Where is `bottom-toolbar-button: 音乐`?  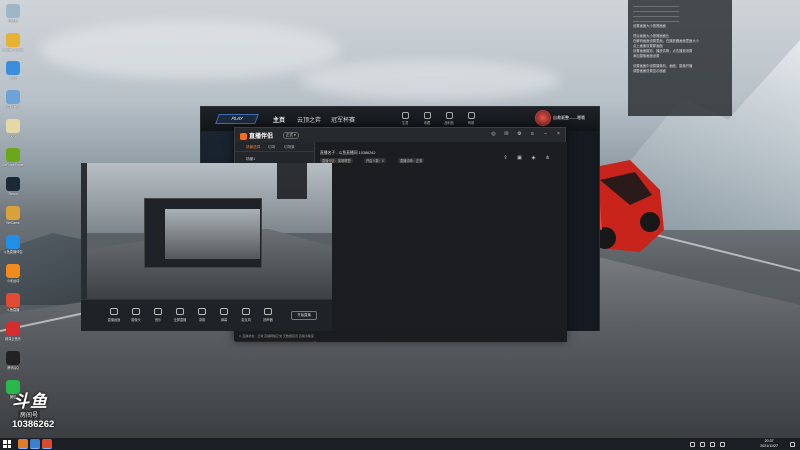 bottom-toolbar-button: 音乐 is located at coordinates (158, 315).